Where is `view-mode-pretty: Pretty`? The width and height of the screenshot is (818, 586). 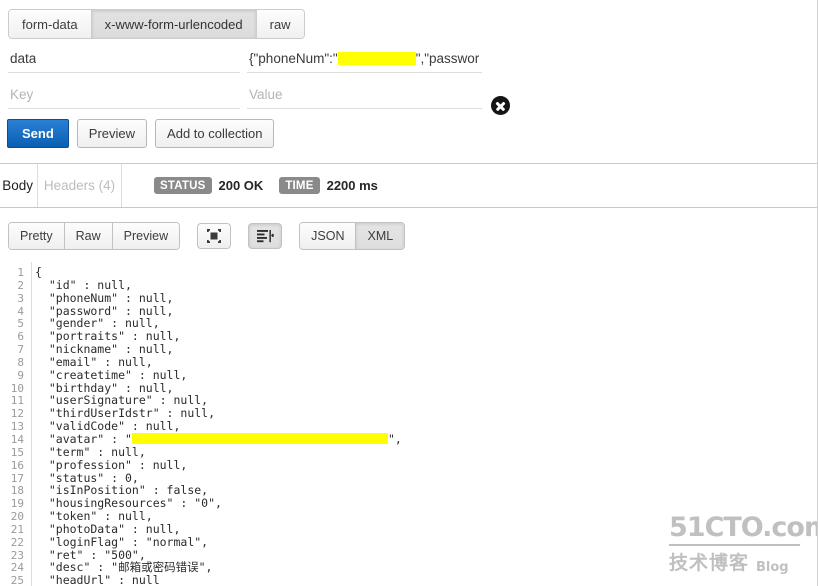 view-mode-pretty: Pretty is located at coordinates (37, 236).